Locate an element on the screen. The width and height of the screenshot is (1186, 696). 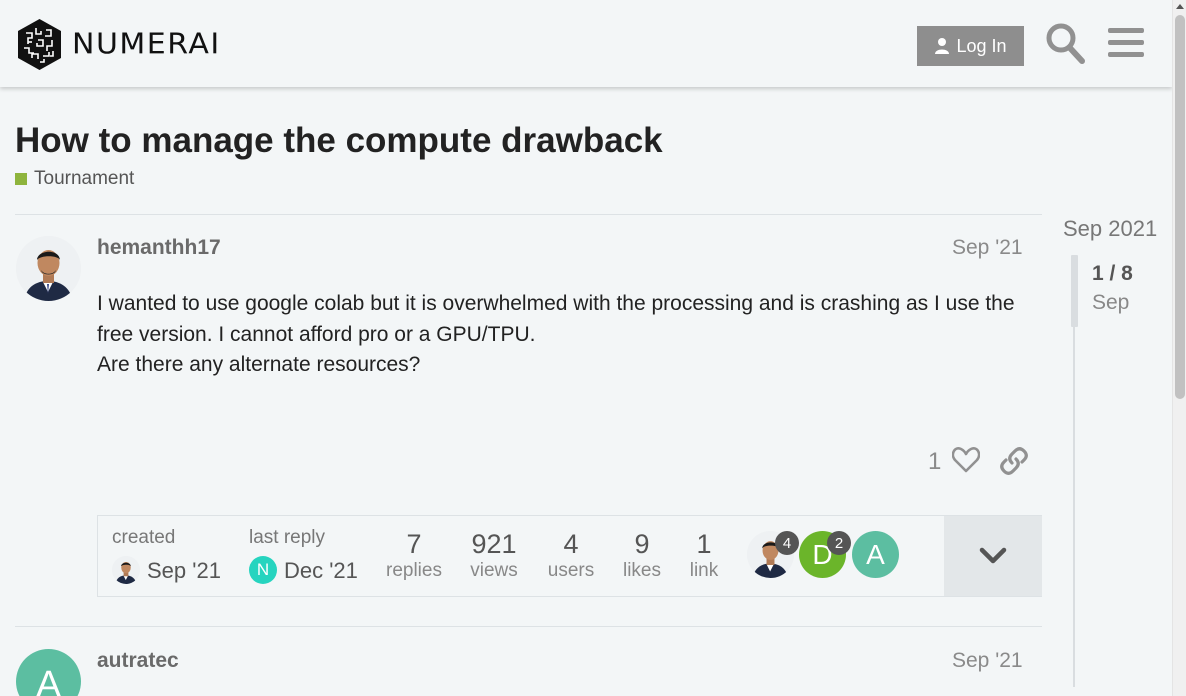
timeline-position: 1 / 8 is located at coordinates (1112, 273).